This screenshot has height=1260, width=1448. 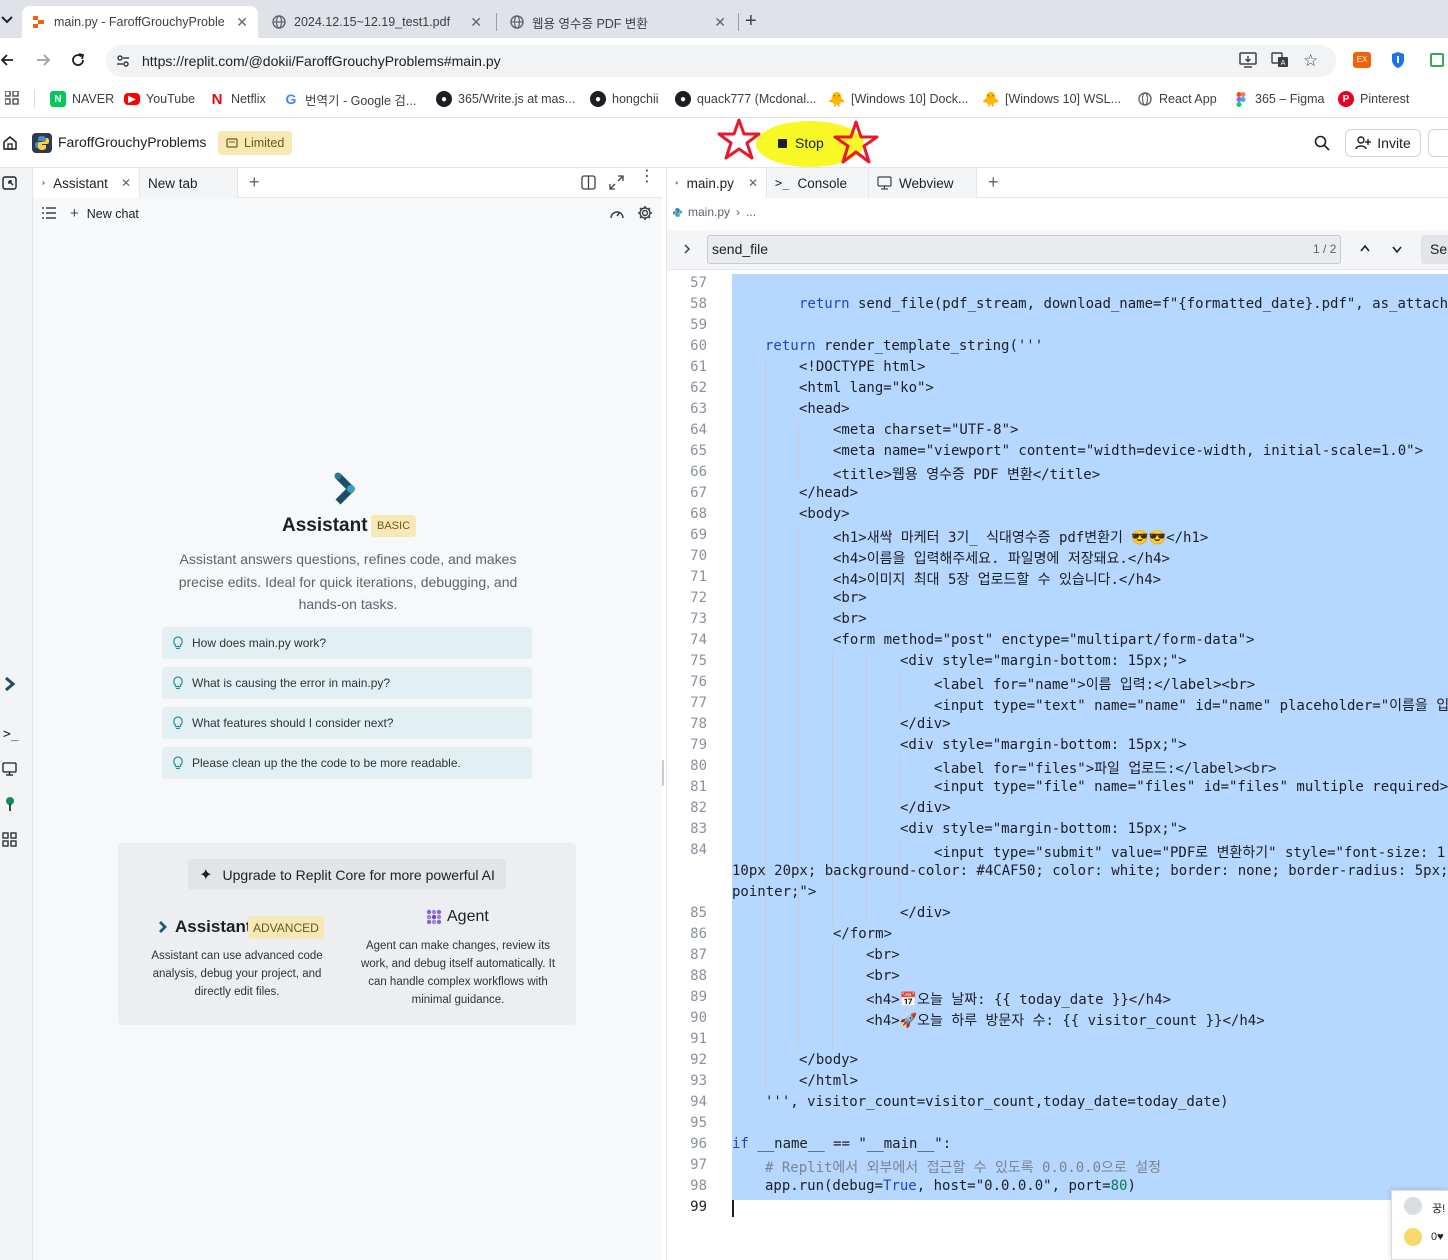 I want to click on line-number: 83, so click(x=698, y=829).